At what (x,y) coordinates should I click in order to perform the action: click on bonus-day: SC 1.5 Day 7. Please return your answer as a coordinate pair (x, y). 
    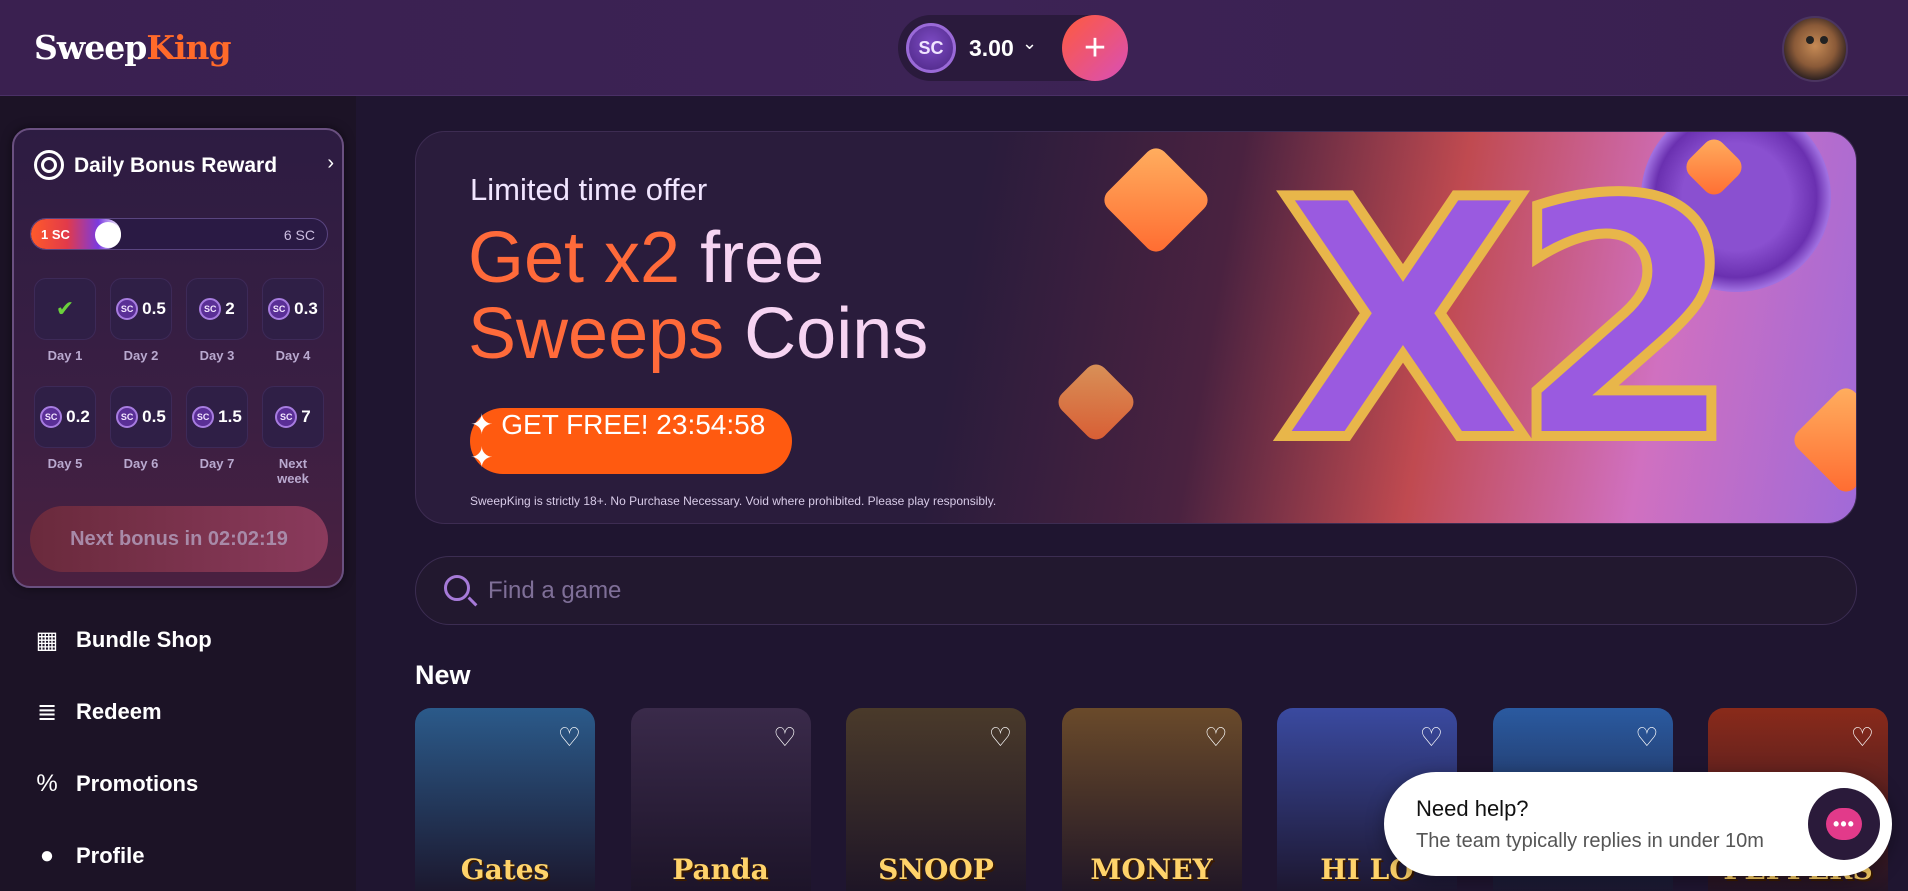
    Looking at the image, I should click on (217, 430).